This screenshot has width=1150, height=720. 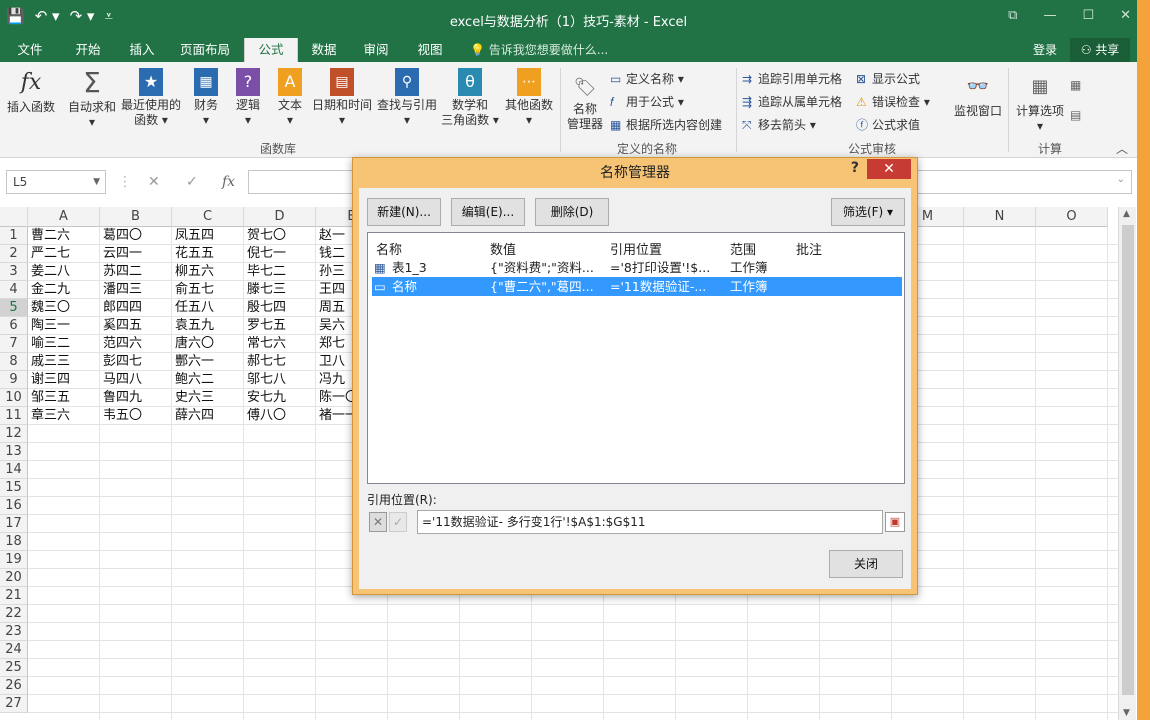 I want to click on create-from-selection-button: ▦ 根据所选内容创建, so click(x=666, y=124).